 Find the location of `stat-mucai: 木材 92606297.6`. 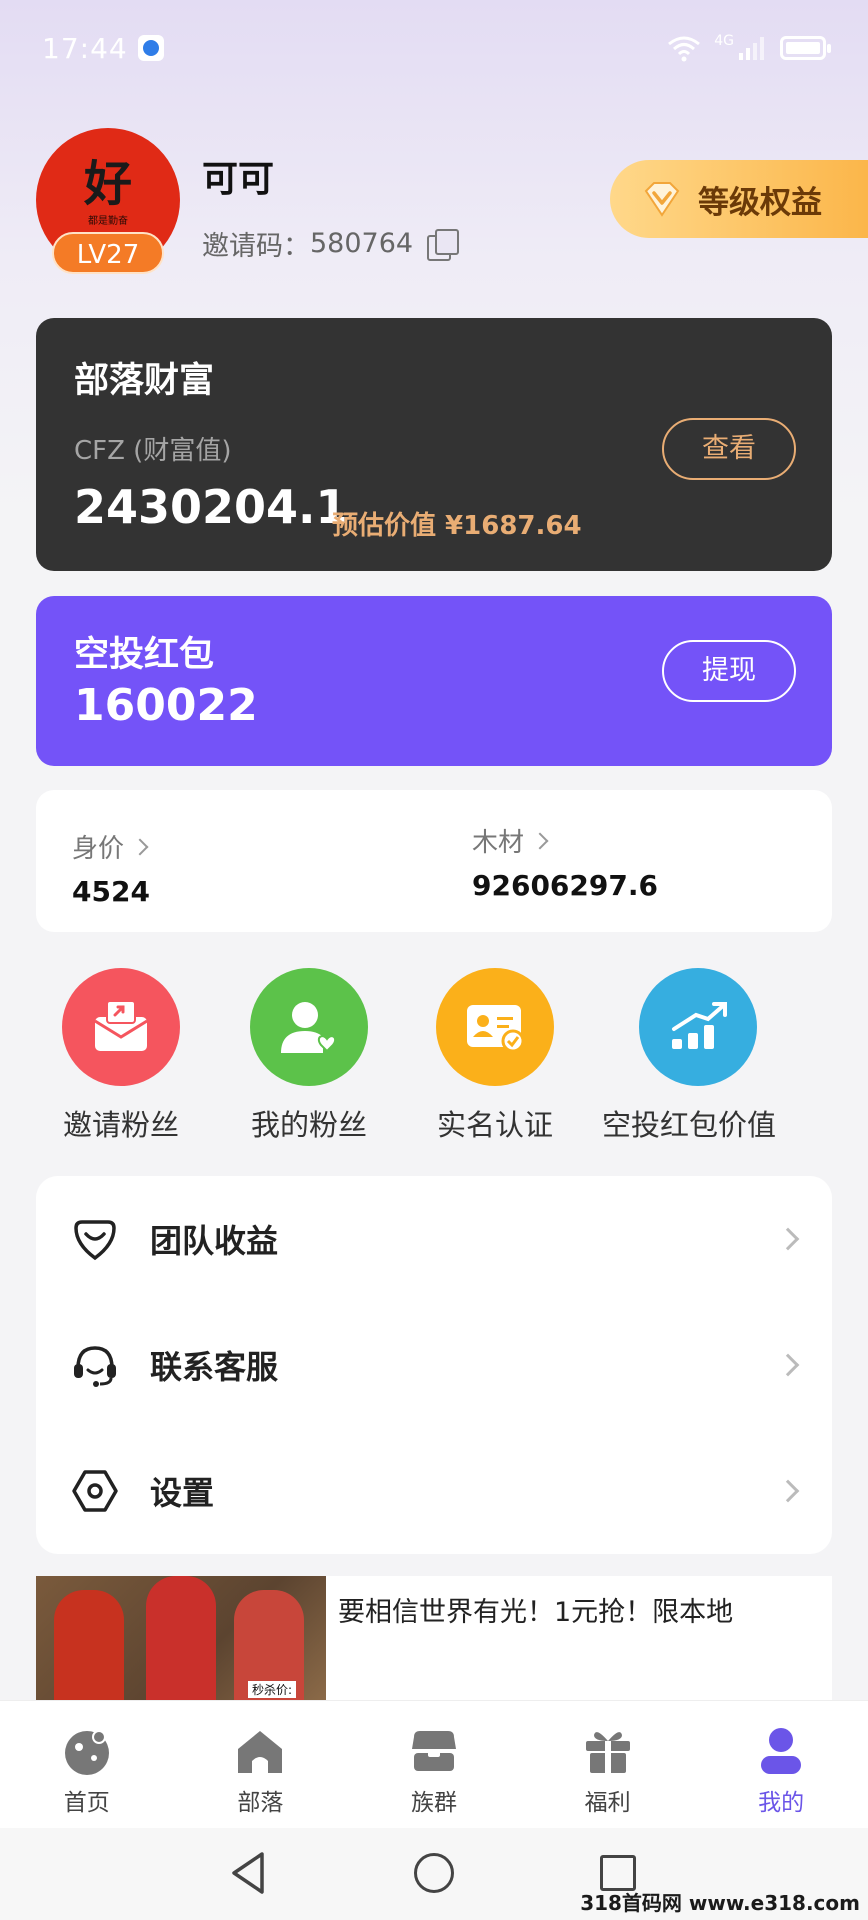

stat-mucai: 木材 92606297.6 is located at coordinates (565, 862).